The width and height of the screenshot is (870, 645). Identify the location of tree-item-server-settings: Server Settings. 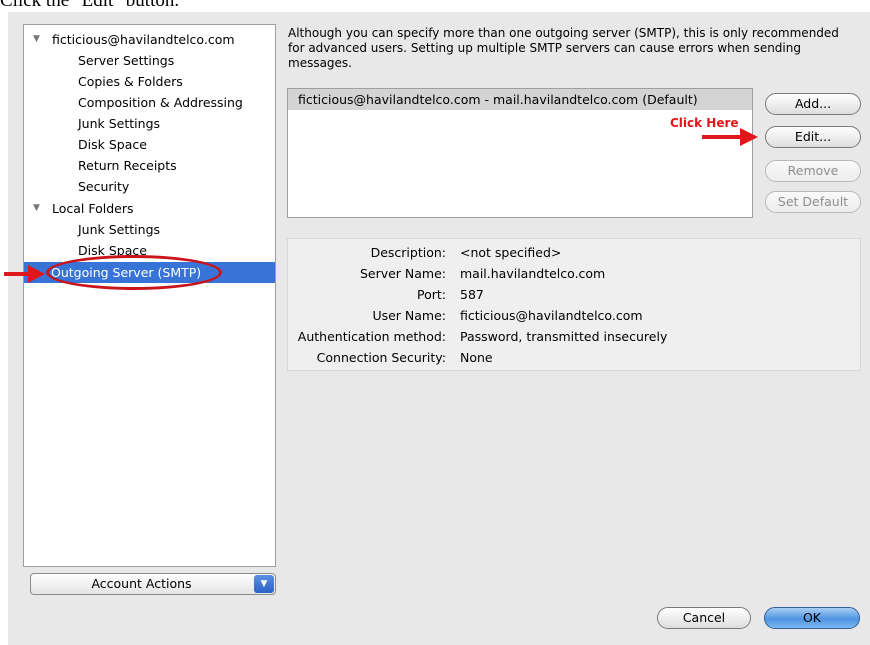
(149, 60).